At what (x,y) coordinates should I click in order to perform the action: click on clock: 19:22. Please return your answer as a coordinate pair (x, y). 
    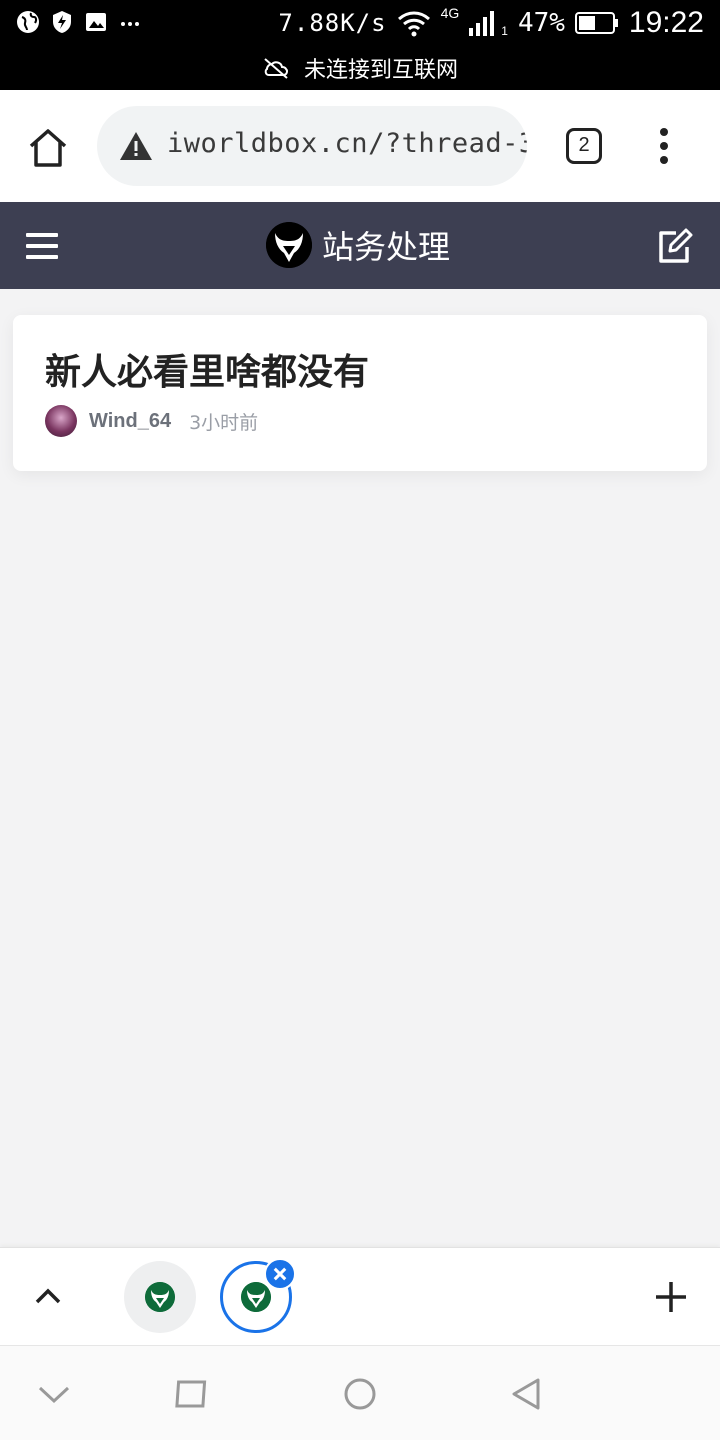
    Looking at the image, I should click on (666, 22).